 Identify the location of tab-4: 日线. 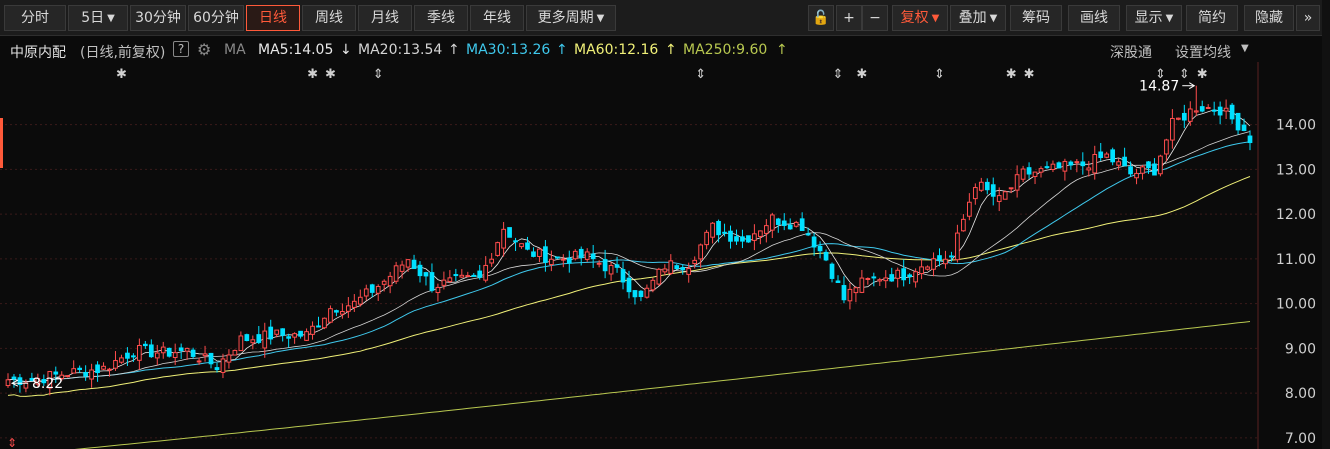
(273, 18).